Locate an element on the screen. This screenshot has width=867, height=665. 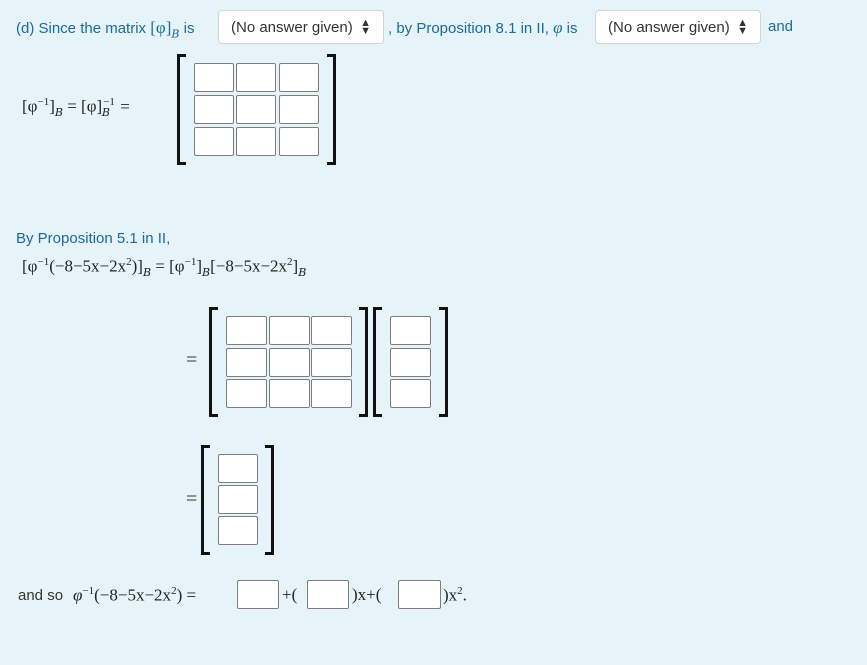
inverse-matrix-cell-r2-c1 is located at coordinates (214, 109).